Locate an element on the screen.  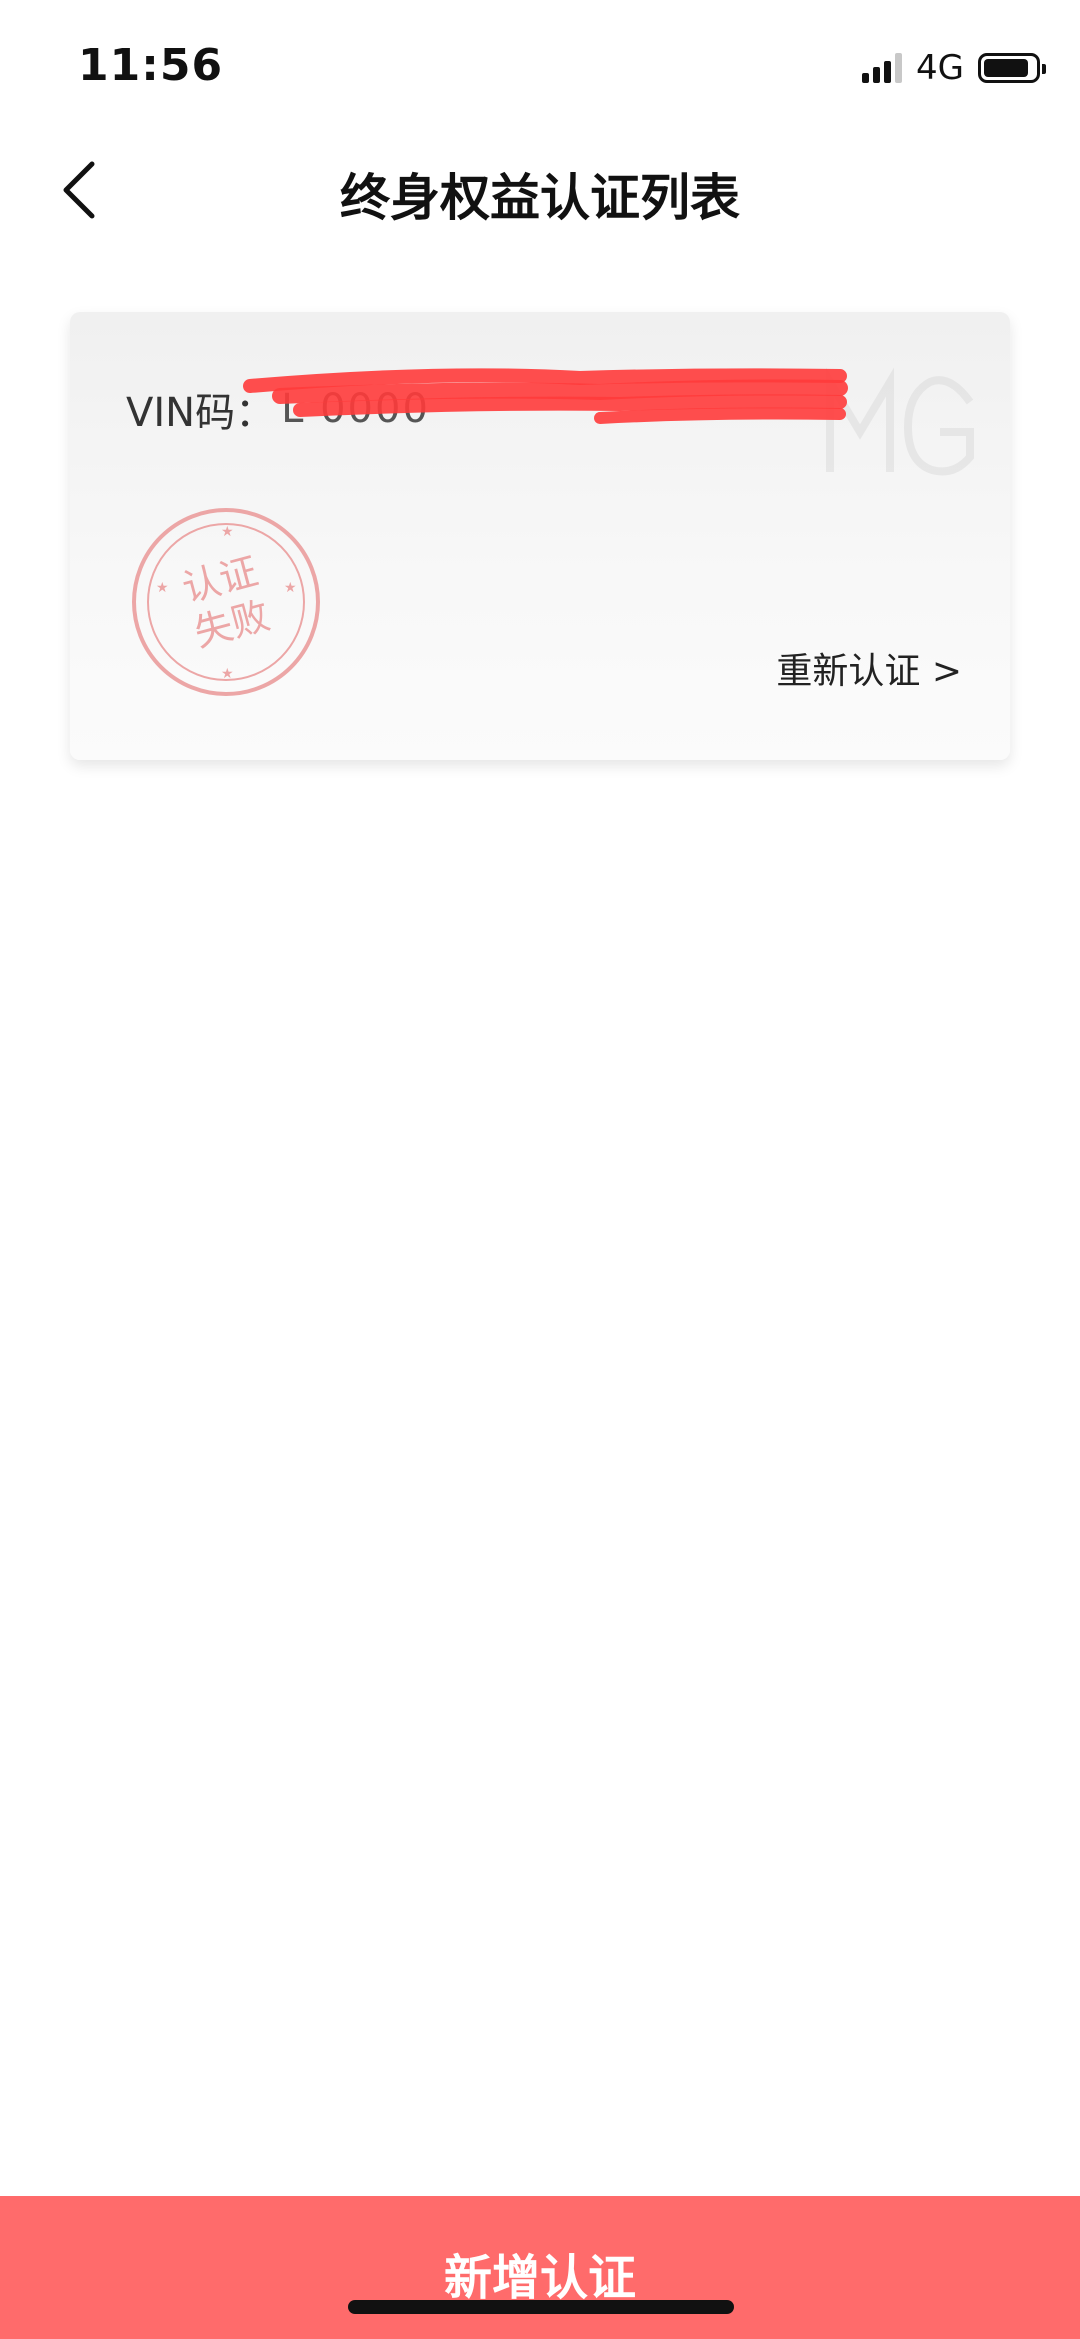
redaction-scribble is located at coordinates (545, 396).